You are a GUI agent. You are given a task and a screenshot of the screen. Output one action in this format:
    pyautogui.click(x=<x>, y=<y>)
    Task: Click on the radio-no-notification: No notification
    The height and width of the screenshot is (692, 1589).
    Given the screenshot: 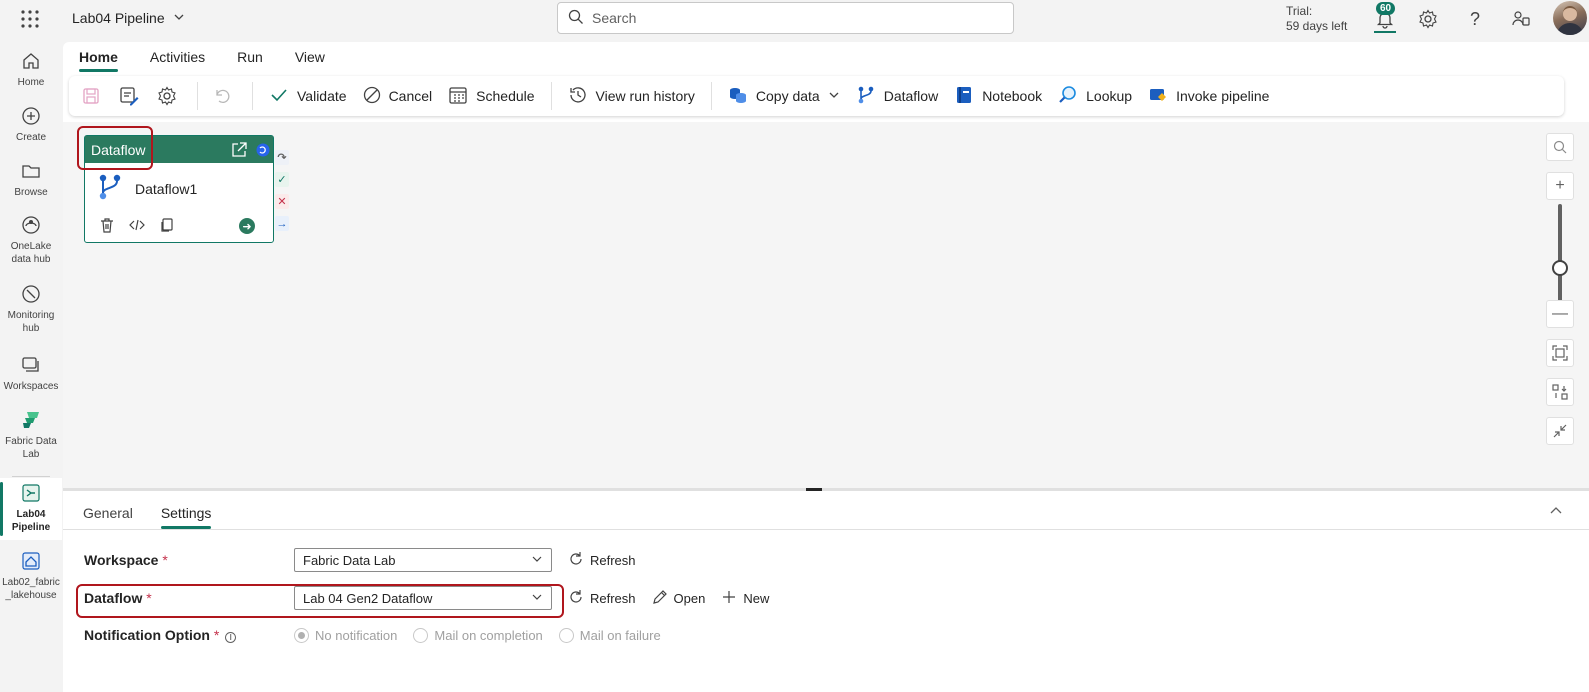 What is the action you would take?
    pyautogui.click(x=346, y=635)
    